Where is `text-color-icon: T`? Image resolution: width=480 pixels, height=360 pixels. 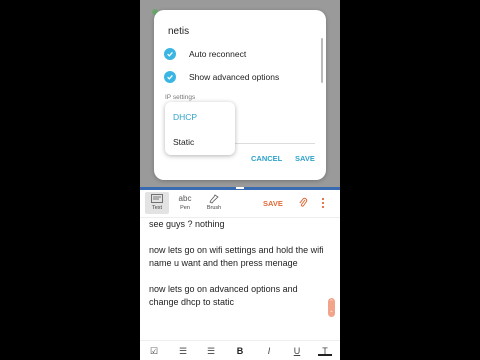 text-color-icon: T is located at coordinates (325, 351).